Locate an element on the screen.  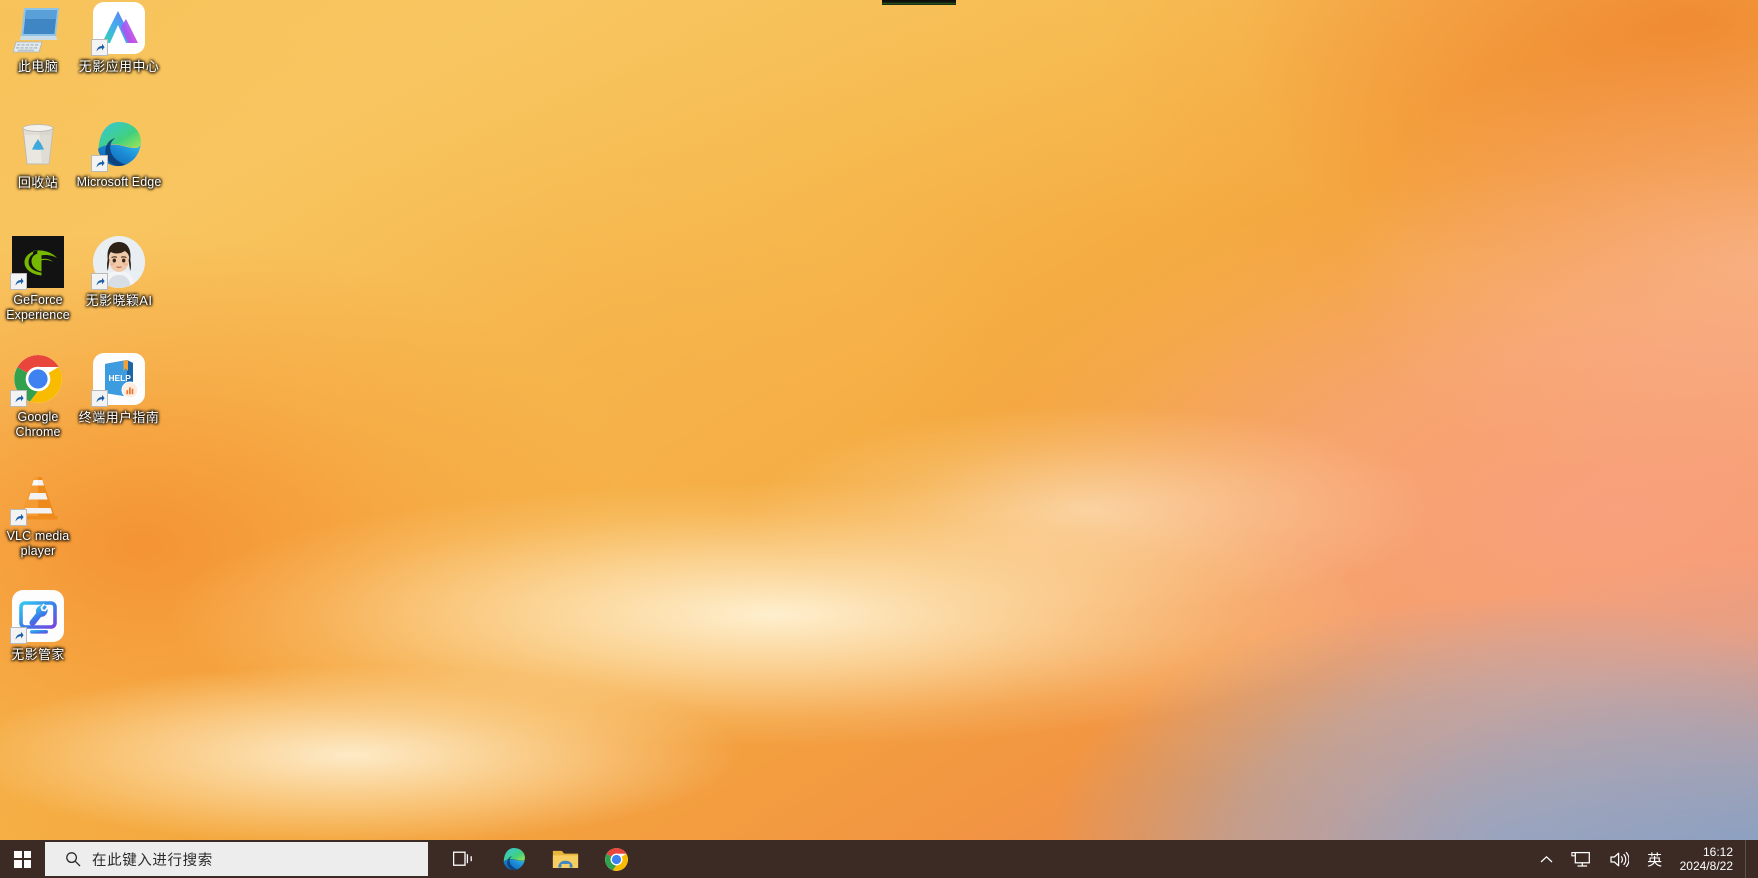
help-book-icon: HELP is located at coordinates (118, 380).